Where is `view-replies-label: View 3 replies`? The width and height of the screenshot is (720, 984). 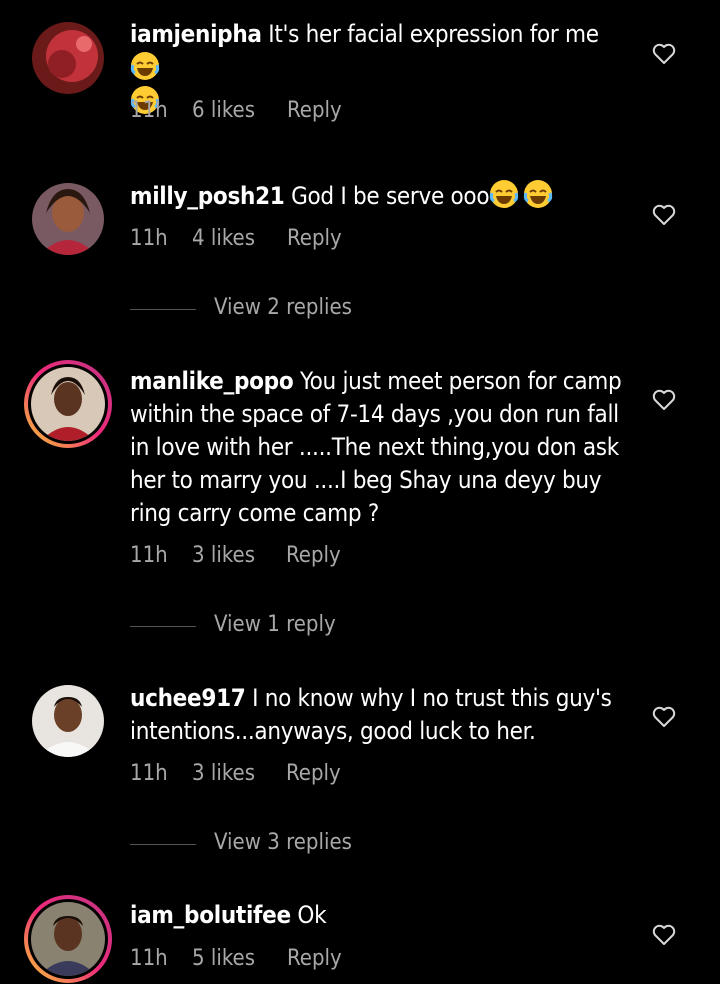
view-replies-label: View 3 replies is located at coordinates (283, 842).